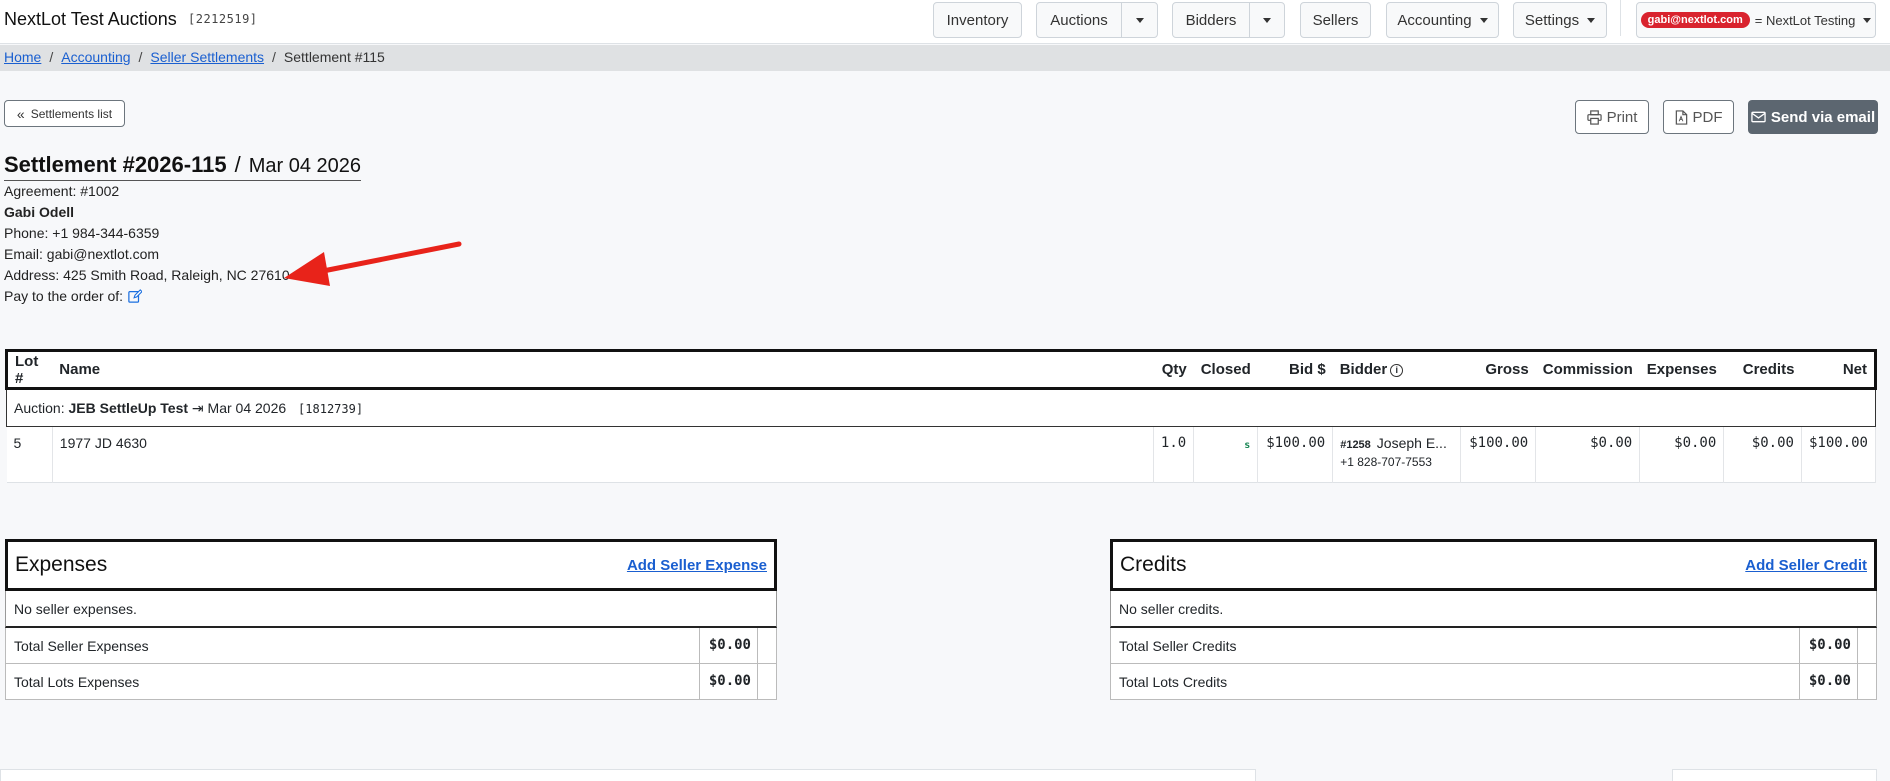 The image size is (1890, 781). What do you see at coordinates (1173, 682) in the screenshot?
I see `total-lots-credits-label: Total Lots Credits` at bounding box center [1173, 682].